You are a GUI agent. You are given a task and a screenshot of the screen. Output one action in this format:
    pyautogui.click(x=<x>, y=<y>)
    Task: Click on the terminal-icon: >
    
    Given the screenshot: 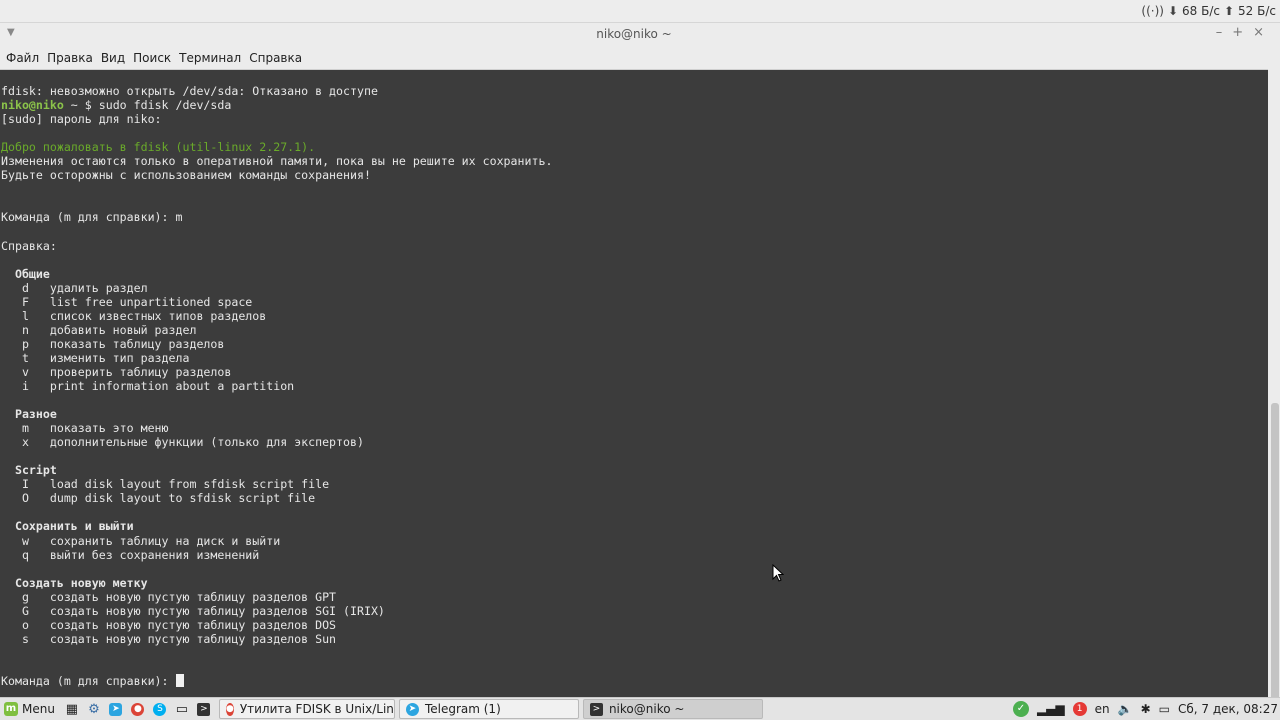 What is the action you would take?
    pyautogui.click(x=596, y=709)
    